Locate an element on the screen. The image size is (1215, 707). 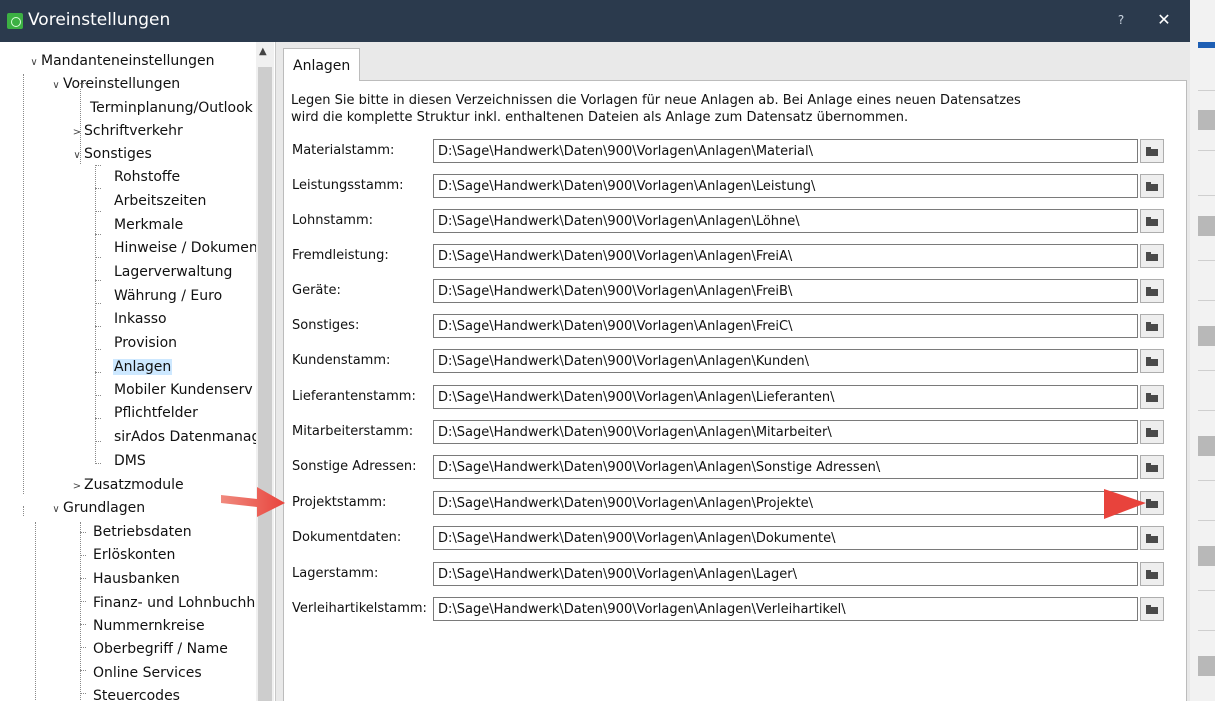
field-label: Sonstiges: is located at coordinates (326, 325).